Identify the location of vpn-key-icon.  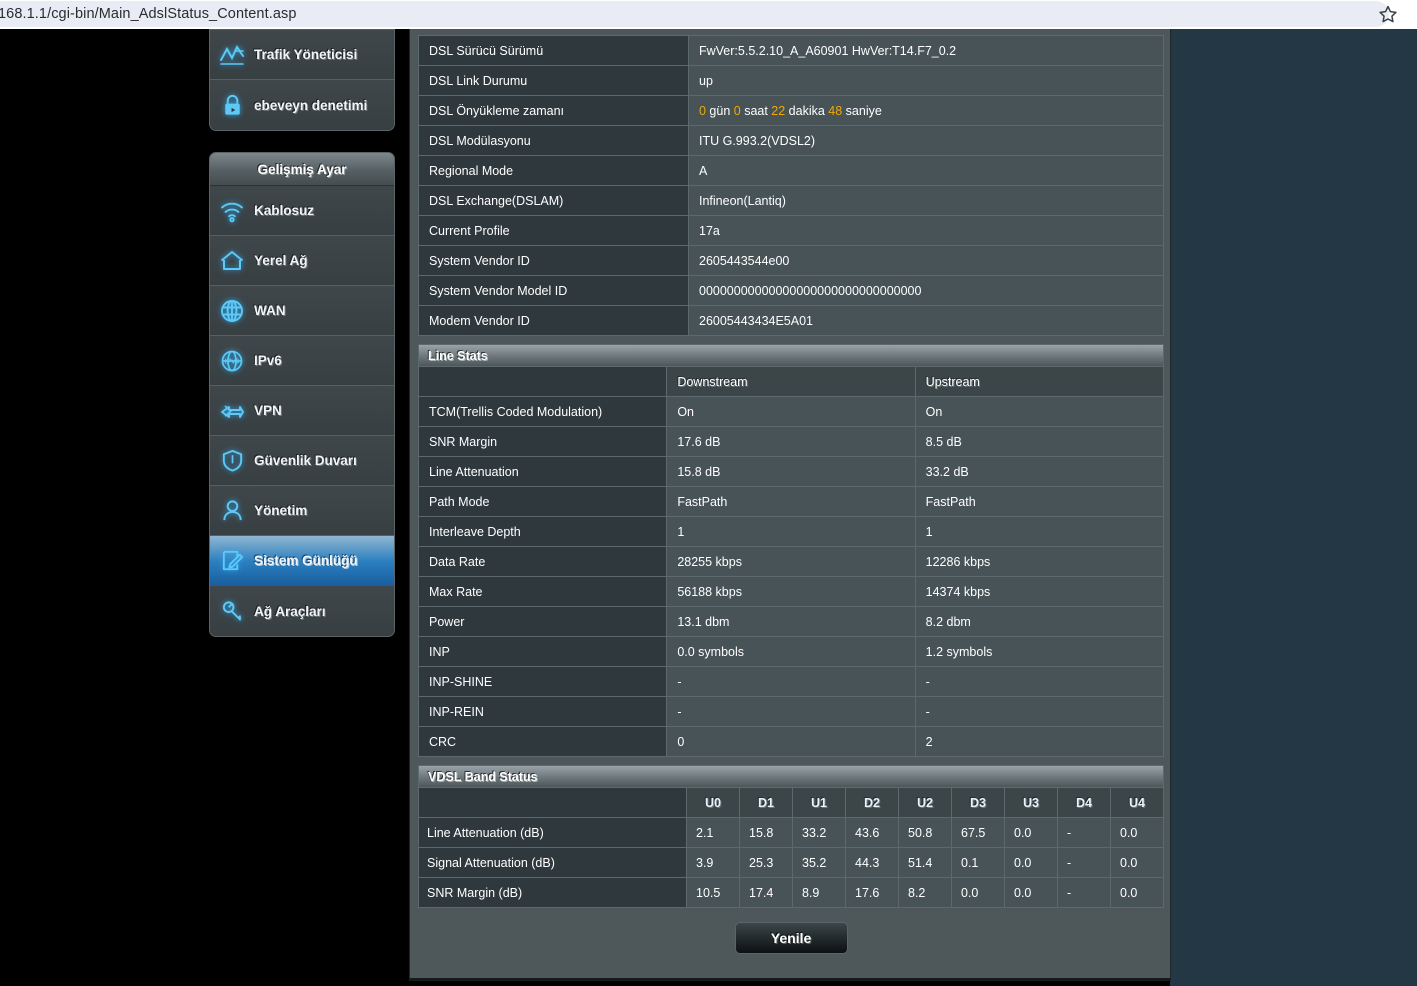
(232, 411).